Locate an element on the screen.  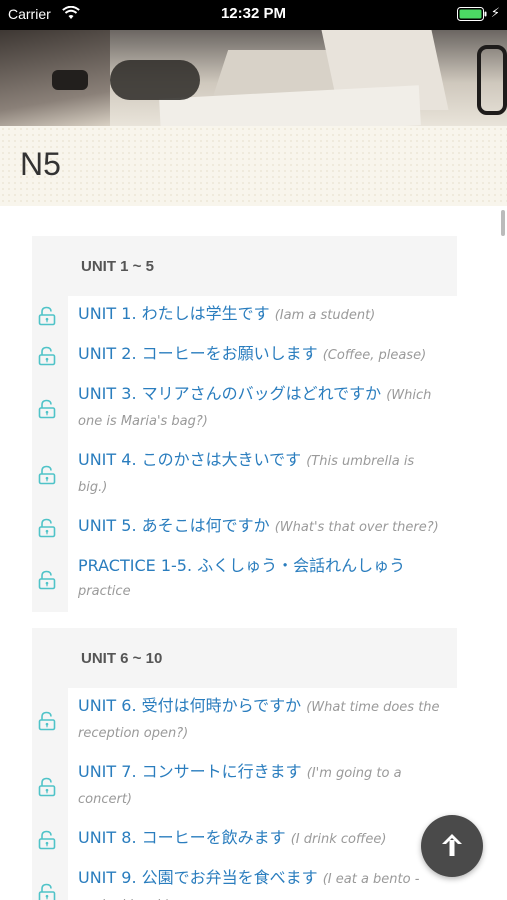
unit-section-title: UNIT 6 ~ 10 is located at coordinates (122, 658).